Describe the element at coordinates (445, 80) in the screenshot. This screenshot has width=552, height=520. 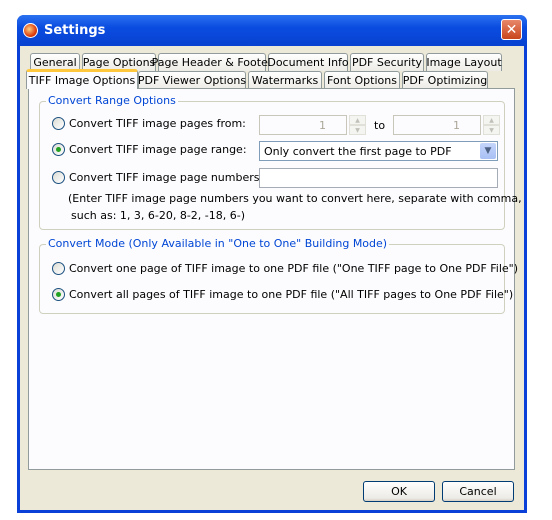
I see `tab-pdf-optimizing: PDF Optimizing` at that location.